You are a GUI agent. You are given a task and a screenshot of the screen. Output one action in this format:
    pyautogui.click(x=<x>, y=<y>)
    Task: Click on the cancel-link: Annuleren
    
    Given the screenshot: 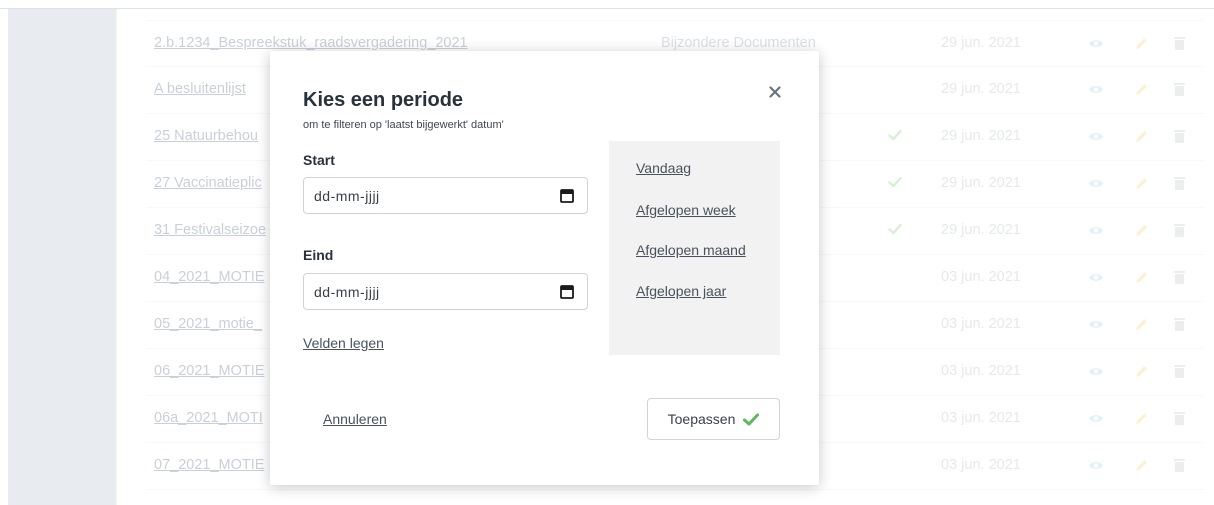 What is the action you would take?
    pyautogui.click(x=355, y=419)
    